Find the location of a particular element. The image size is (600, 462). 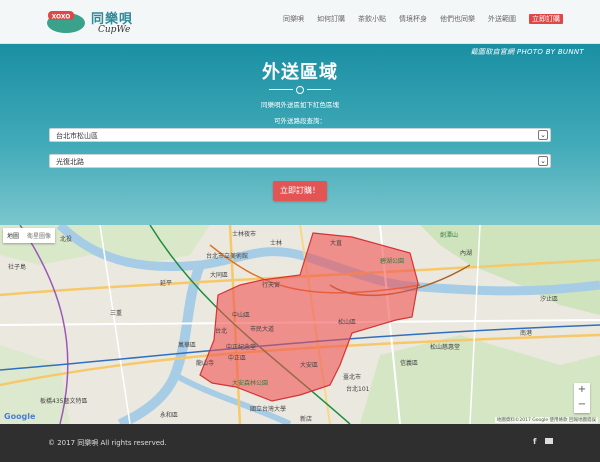

district-select-value: 台北市松山區 is located at coordinates (77, 136).